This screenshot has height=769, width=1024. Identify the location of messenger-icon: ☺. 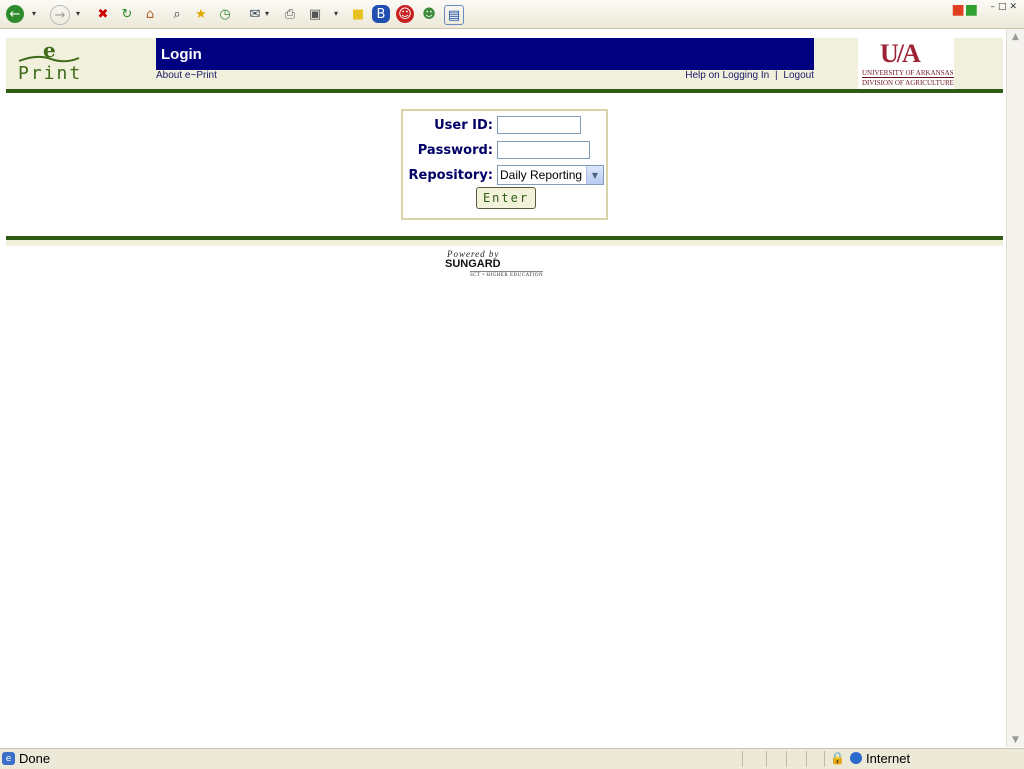
(405, 14).